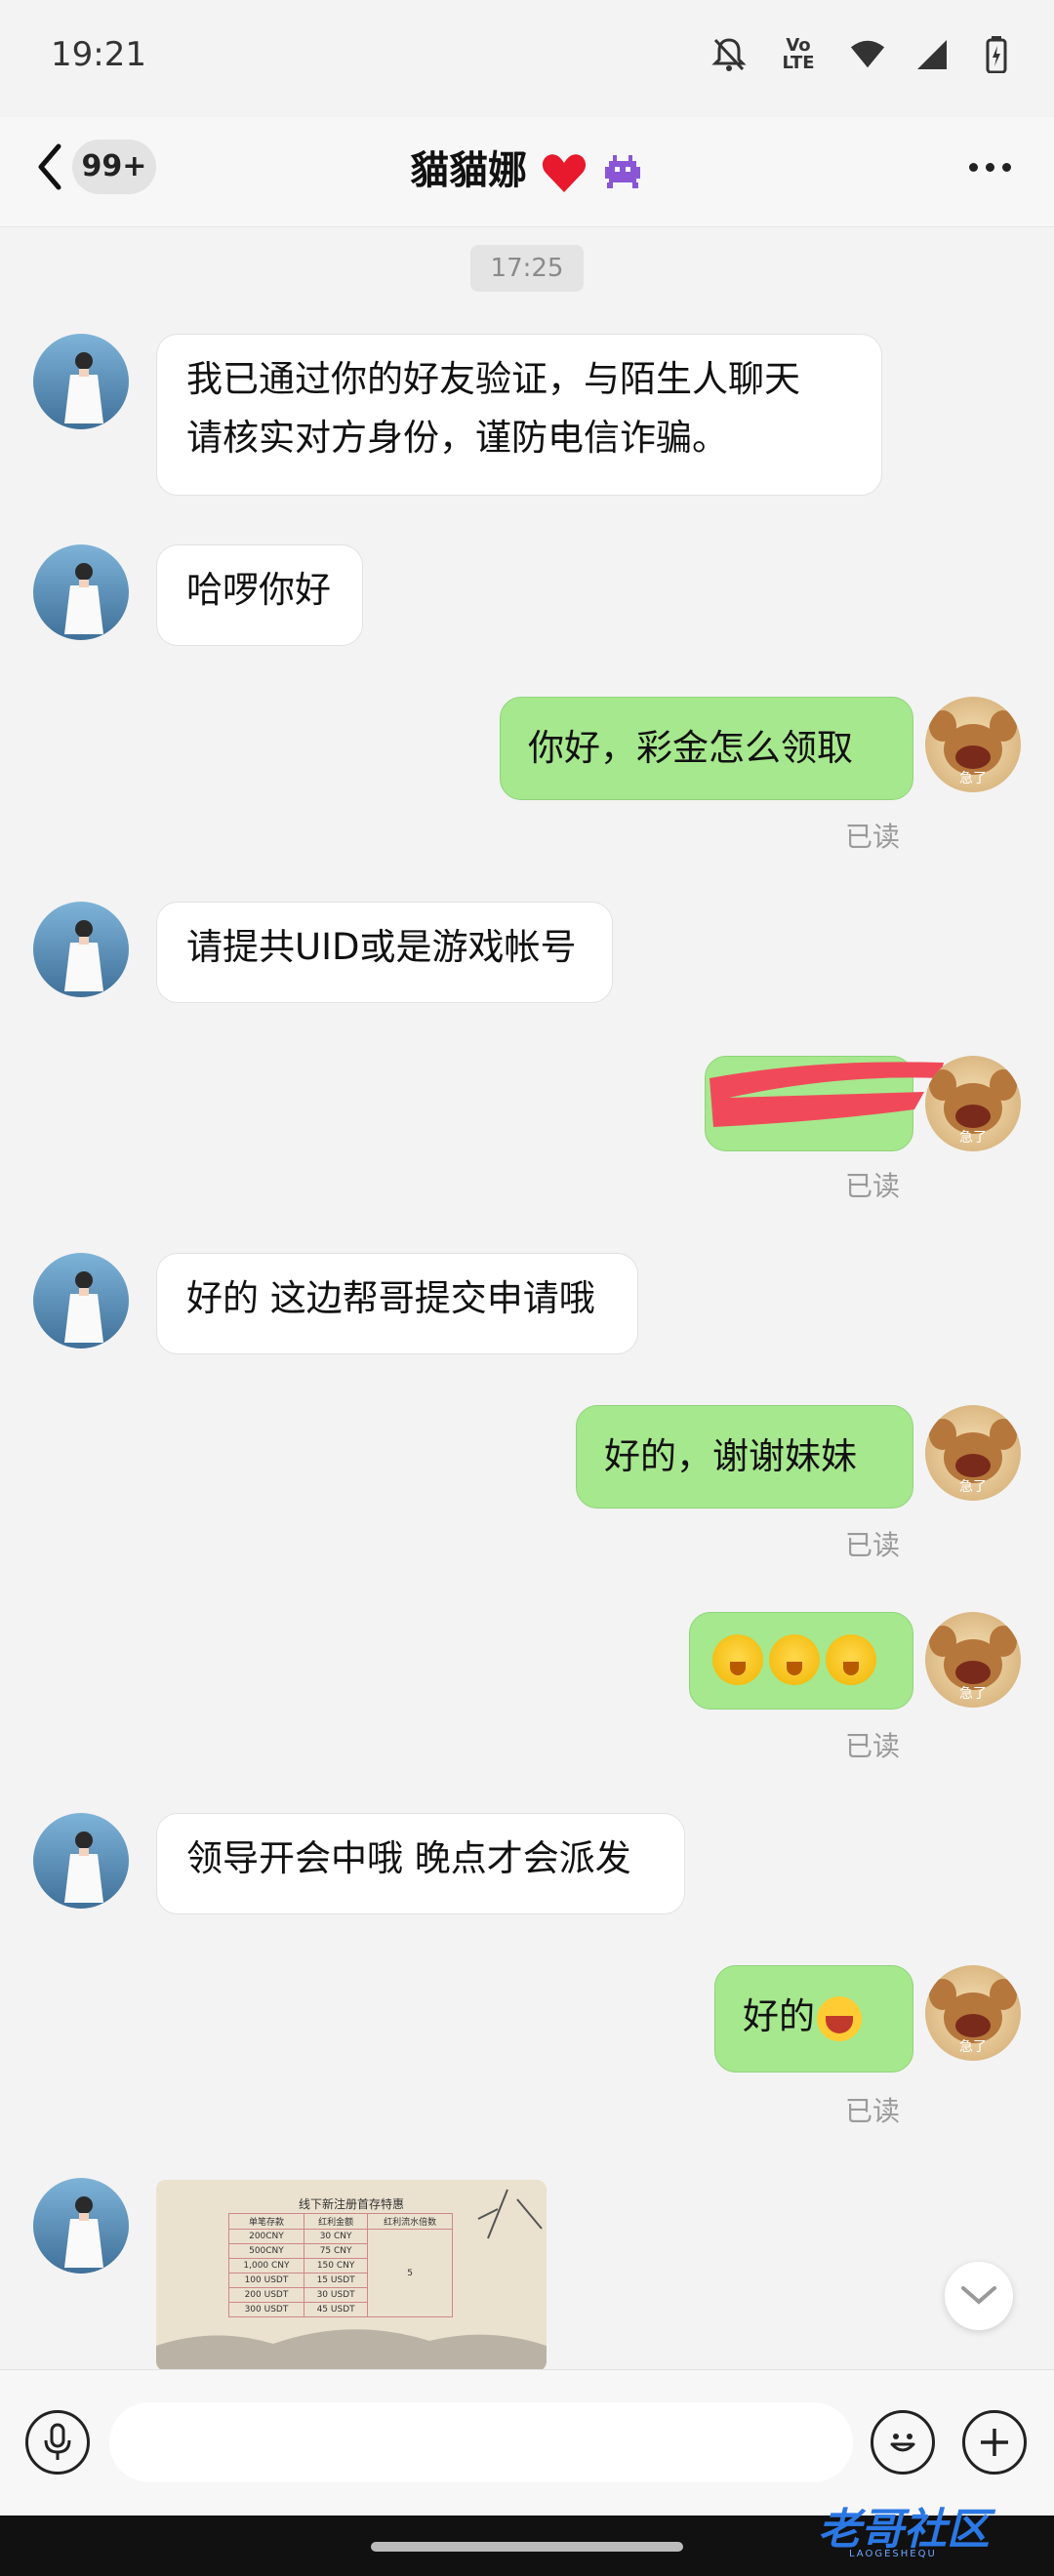 This screenshot has height=2576, width=1054. What do you see at coordinates (336, 2309) in the screenshot?
I see `promo-cell: 45 USDT` at bounding box center [336, 2309].